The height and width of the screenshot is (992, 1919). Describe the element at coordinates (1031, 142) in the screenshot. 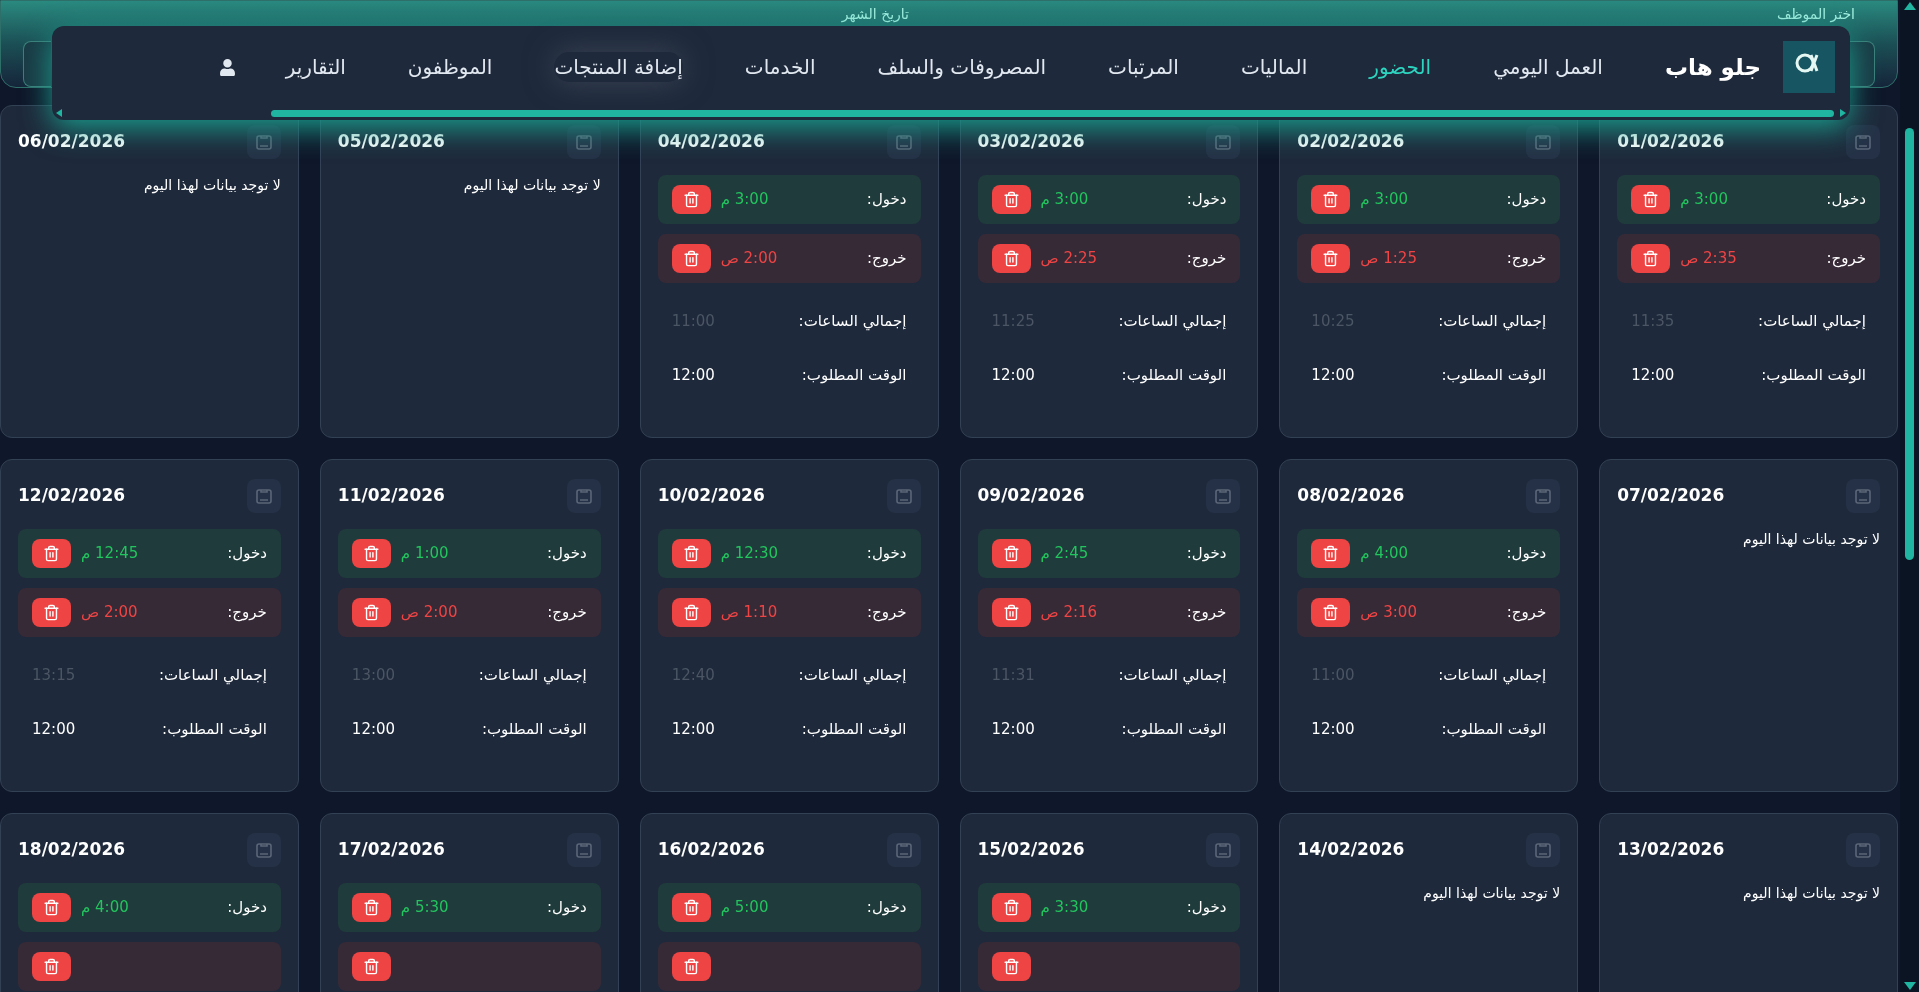

I see `card-date: 03/02/2026` at that location.